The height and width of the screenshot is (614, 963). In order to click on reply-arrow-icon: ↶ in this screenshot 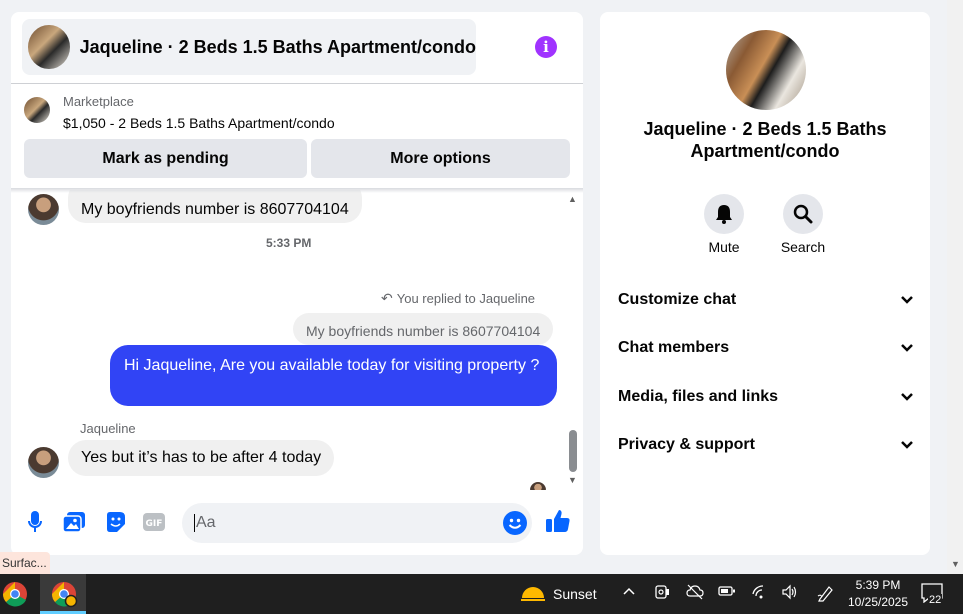, I will do `click(387, 298)`.